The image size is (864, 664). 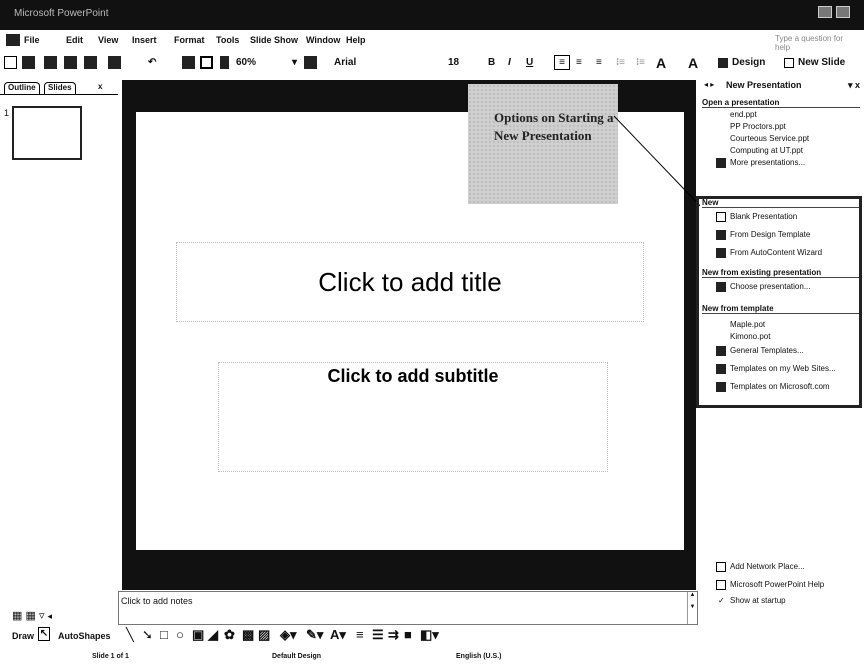 What do you see at coordinates (246, 62) in the screenshot?
I see `zoom-box: 60%` at bounding box center [246, 62].